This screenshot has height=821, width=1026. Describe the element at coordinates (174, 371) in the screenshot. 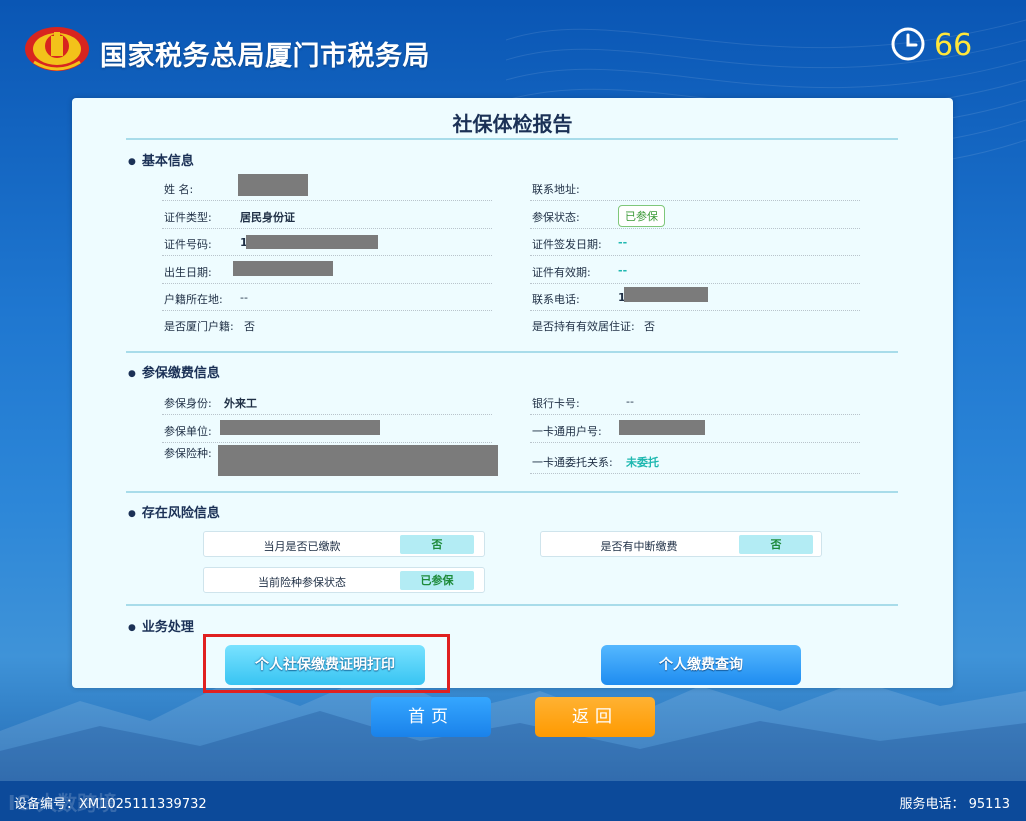

I see `section-payment-info: 参保缴费信息` at that location.